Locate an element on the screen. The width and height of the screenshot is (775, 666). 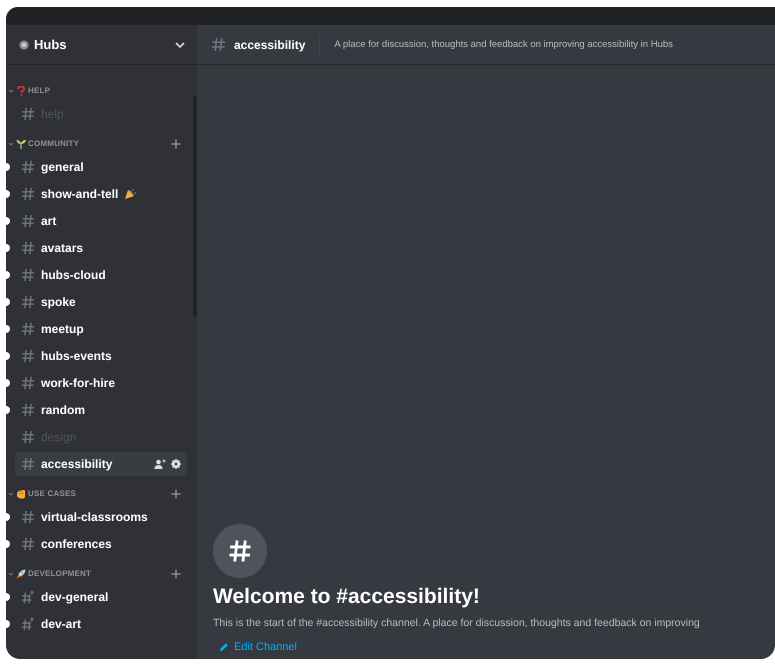
channel-item: general is located at coordinates (101, 167).